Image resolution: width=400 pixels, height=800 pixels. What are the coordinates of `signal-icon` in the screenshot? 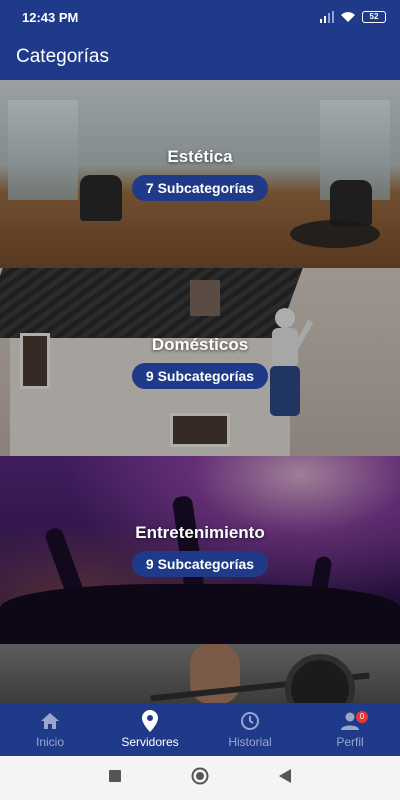 It's located at (327, 17).